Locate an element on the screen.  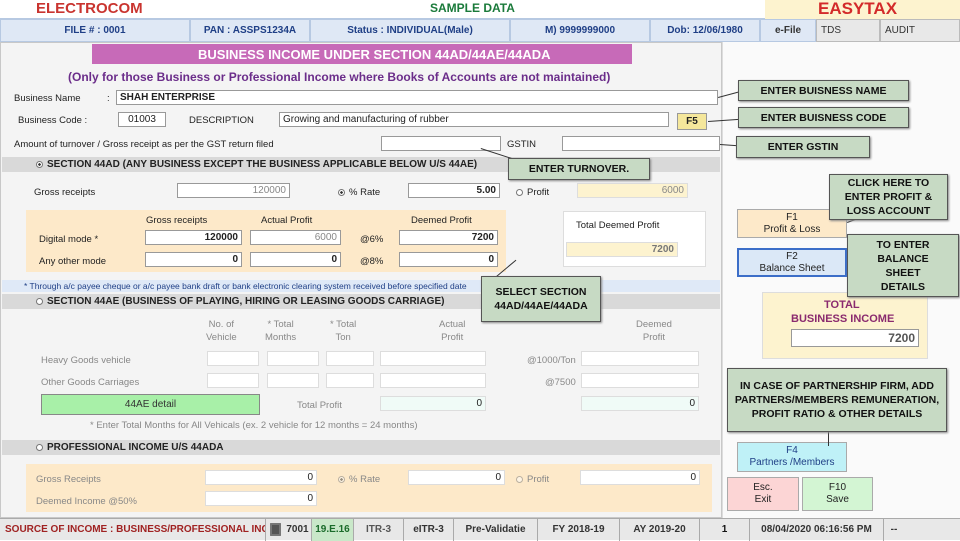
col-gross-receipts: Gross receipts is located at coordinates (177, 220).